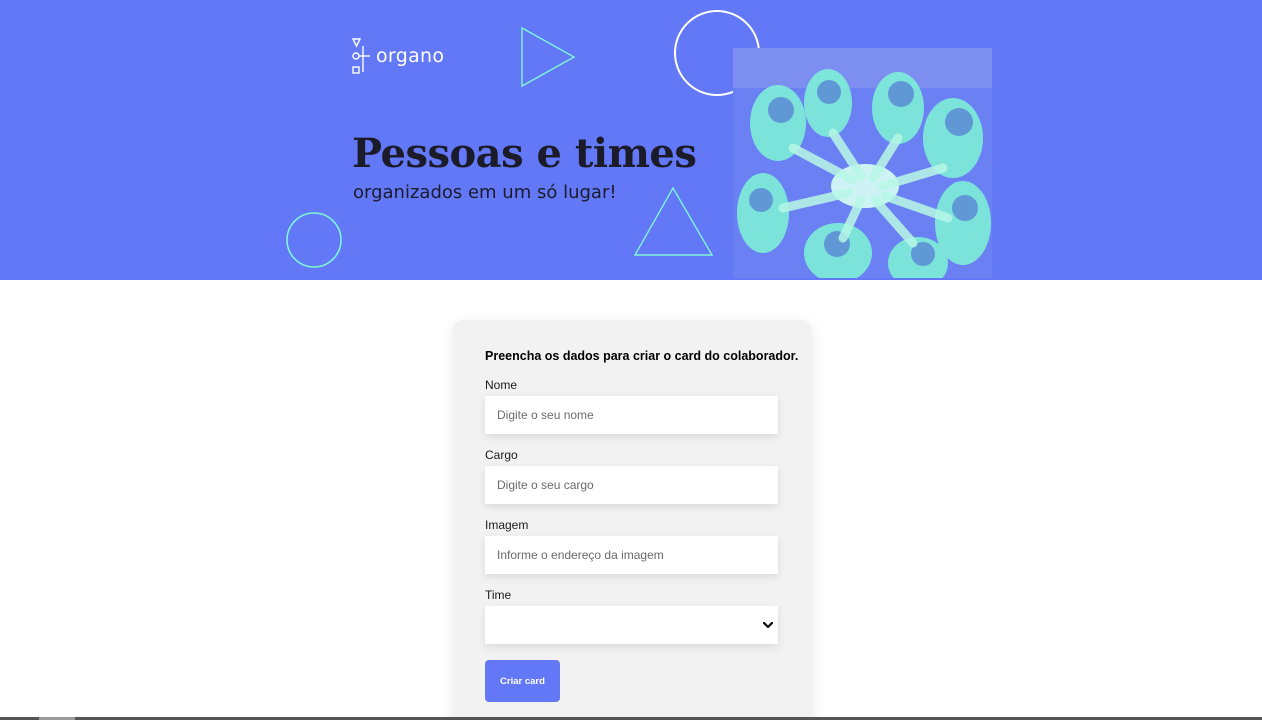  Describe the element at coordinates (498, 595) in the screenshot. I see `team-label: Time` at that location.